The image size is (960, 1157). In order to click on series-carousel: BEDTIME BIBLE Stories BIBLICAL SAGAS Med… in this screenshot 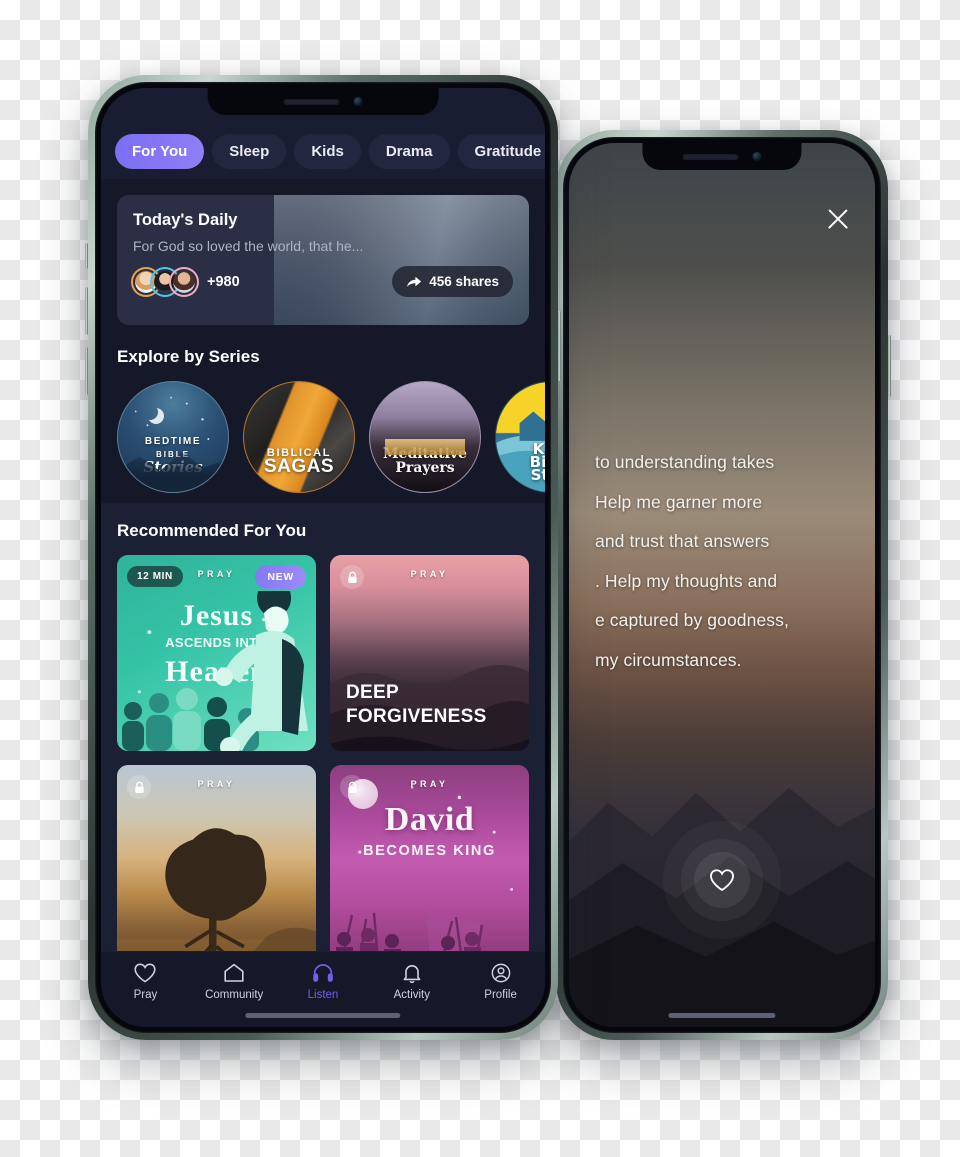, I will do `click(323, 437)`.